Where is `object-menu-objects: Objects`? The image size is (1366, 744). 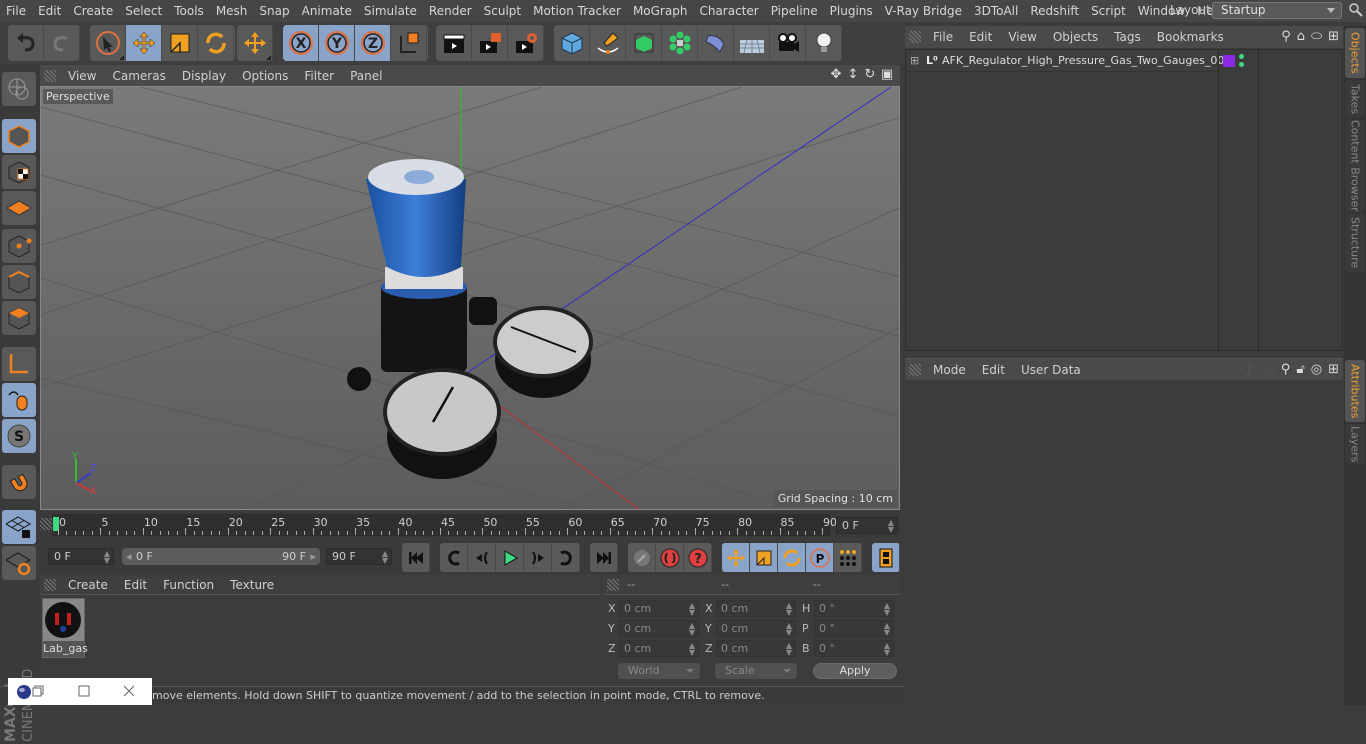 object-menu-objects: Objects is located at coordinates (1075, 37).